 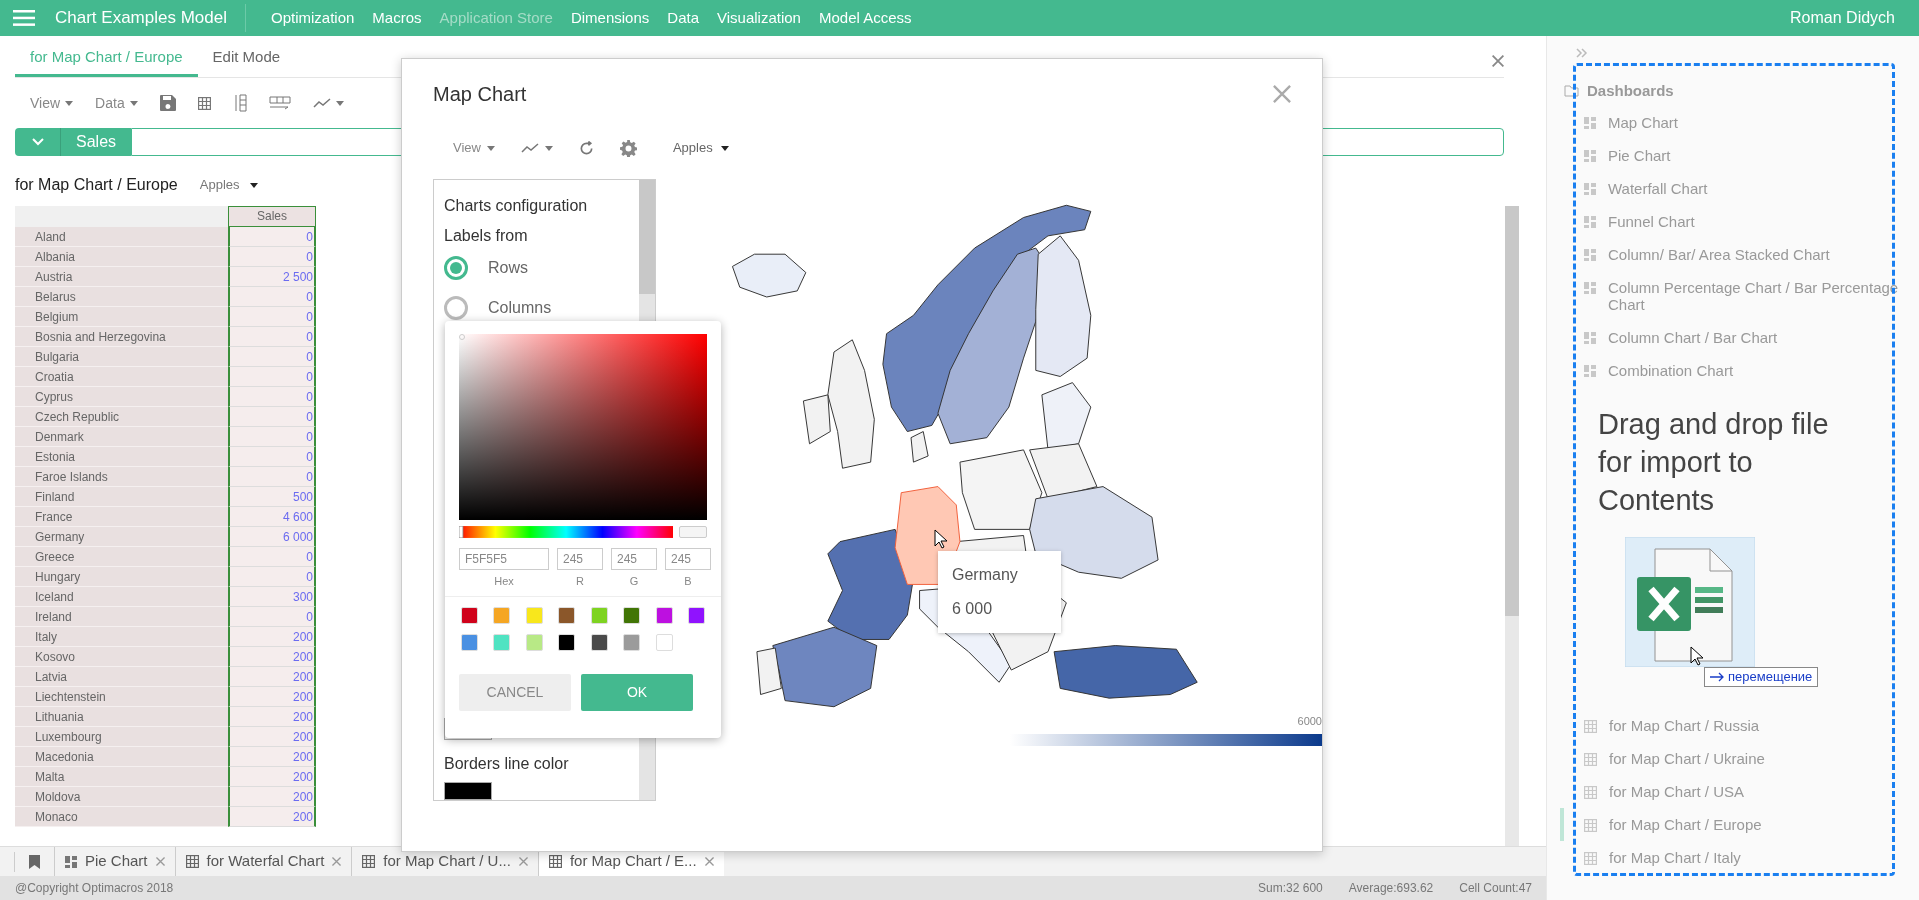 I want to click on menu-item: Optimization, so click(x=312, y=18).